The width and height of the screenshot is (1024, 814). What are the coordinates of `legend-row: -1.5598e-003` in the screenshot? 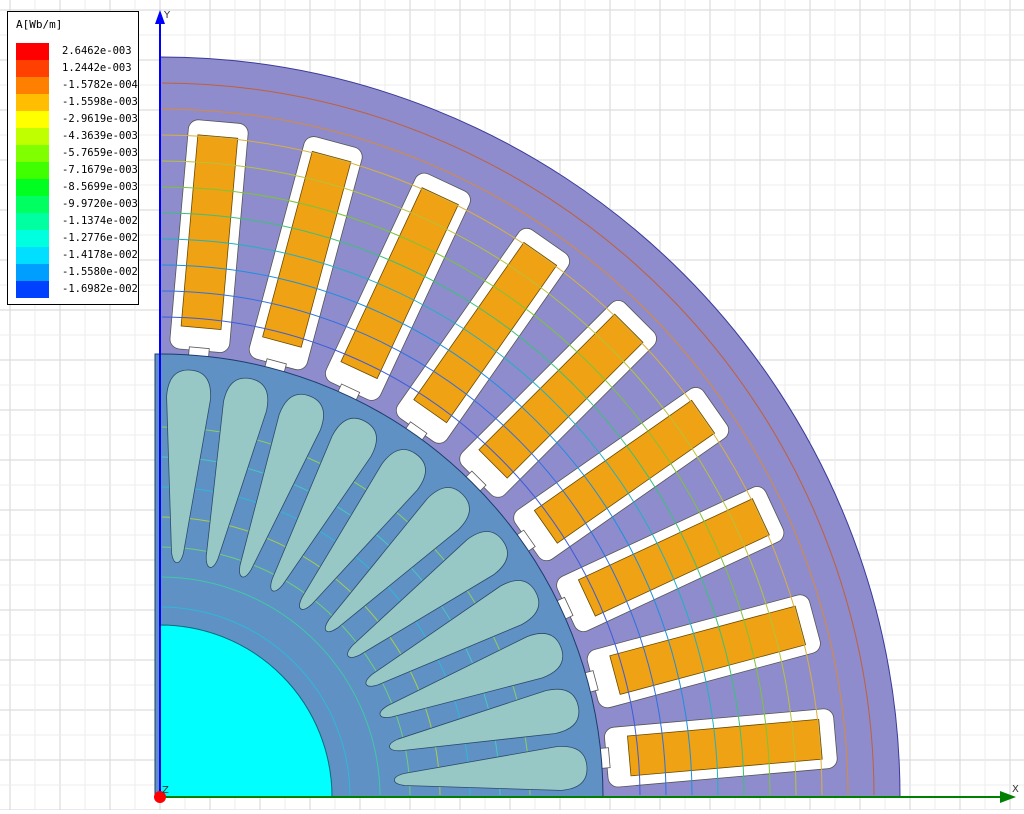 It's located at (78, 102).